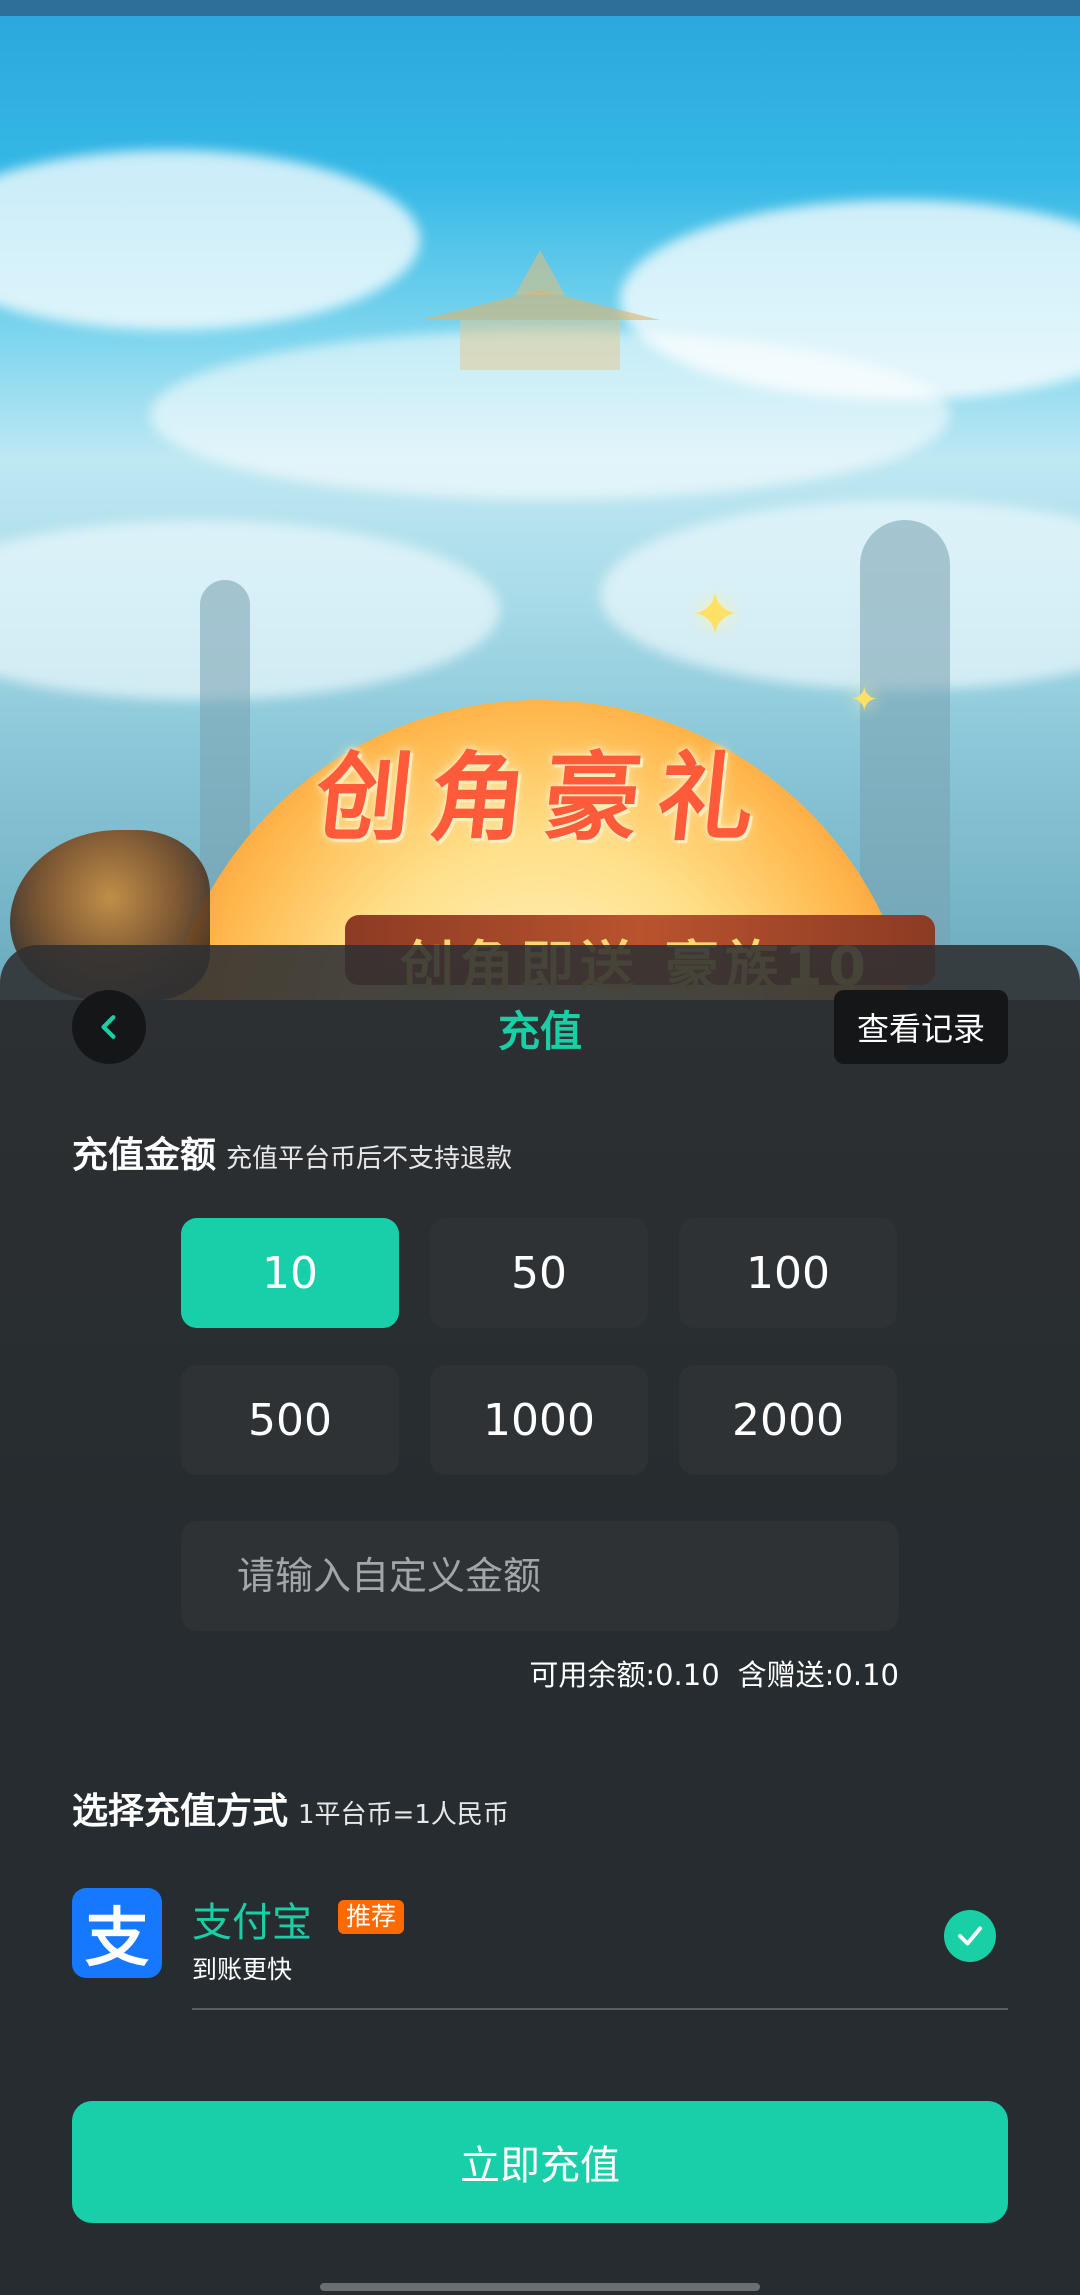  Describe the element at coordinates (144, 1155) in the screenshot. I see `amount-label: 充值金额` at that location.